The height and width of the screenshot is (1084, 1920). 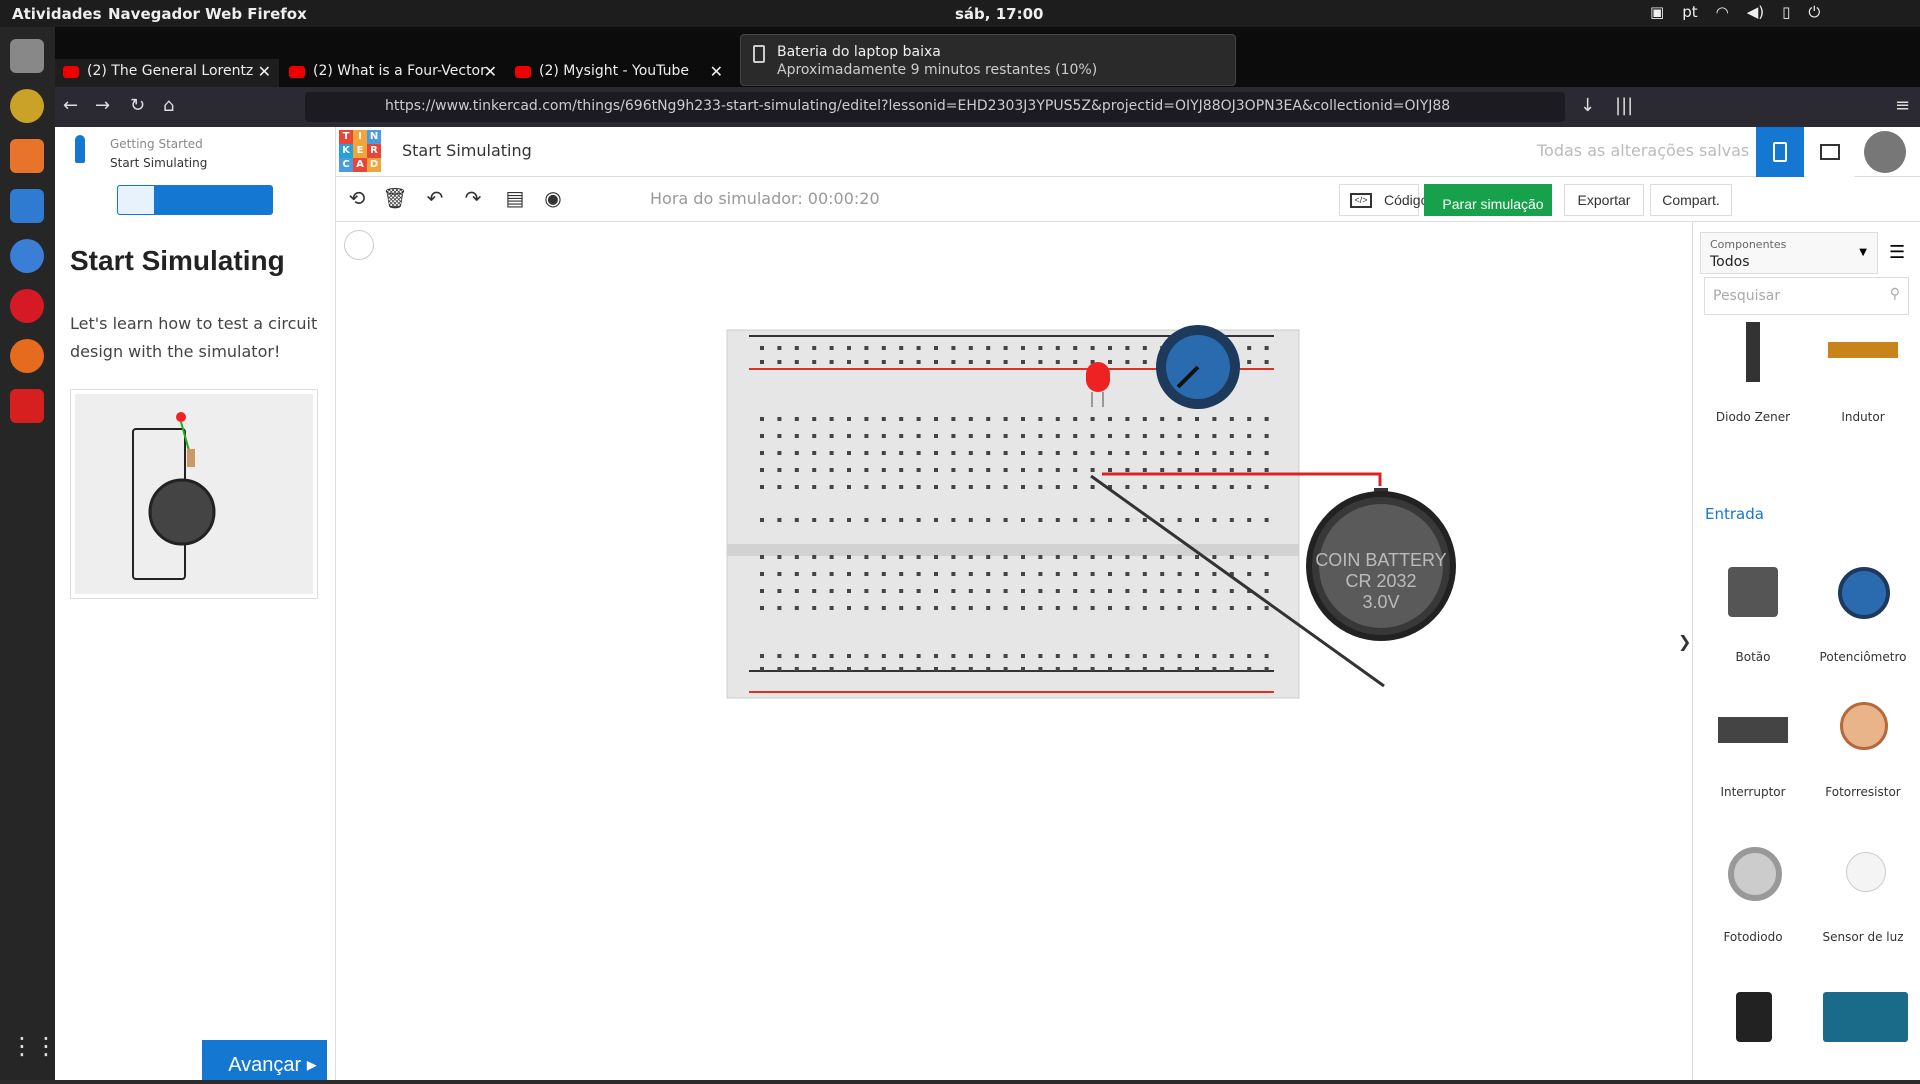 I want to click on search-input: Pesquisar ⚲, so click(x=1806, y=296).